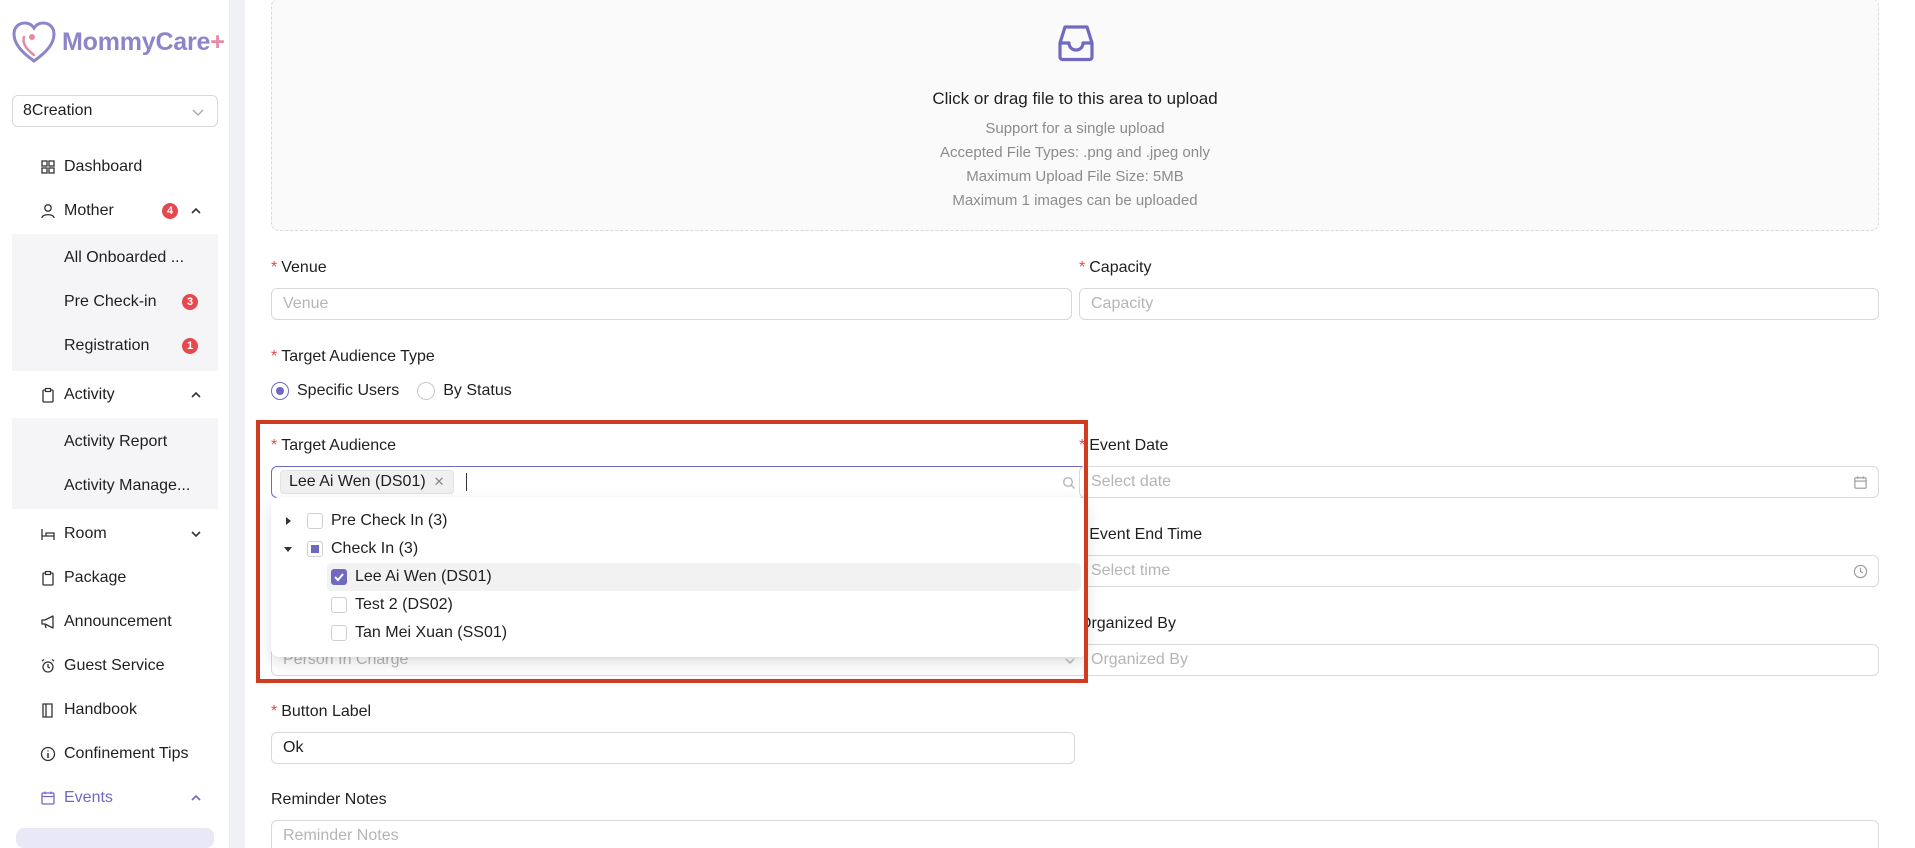  I want to click on sidebar-item-handbook: Handbook, so click(115, 710).